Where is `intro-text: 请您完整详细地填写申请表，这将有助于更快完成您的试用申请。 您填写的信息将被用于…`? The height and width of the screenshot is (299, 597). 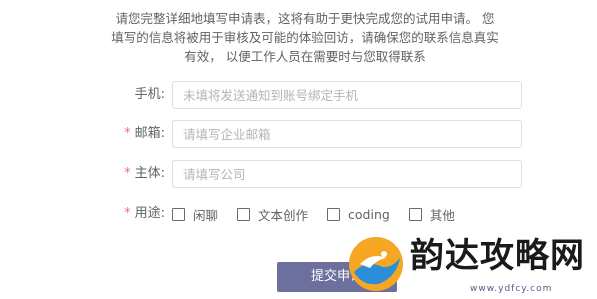 intro-text: 请您完整详细地填写申请表，这将有助于更快完成您的试用申请。 您填写的信息将被用于… is located at coordinates (305, 37).